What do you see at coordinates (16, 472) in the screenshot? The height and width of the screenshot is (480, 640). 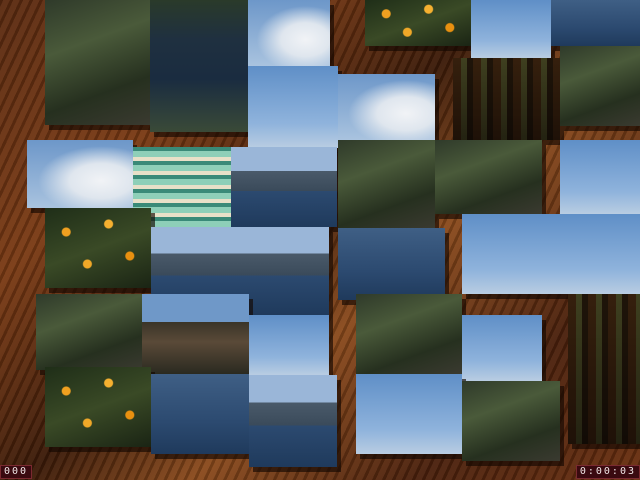 I see `moves-counter: 000` at bounding box center [16, 472].